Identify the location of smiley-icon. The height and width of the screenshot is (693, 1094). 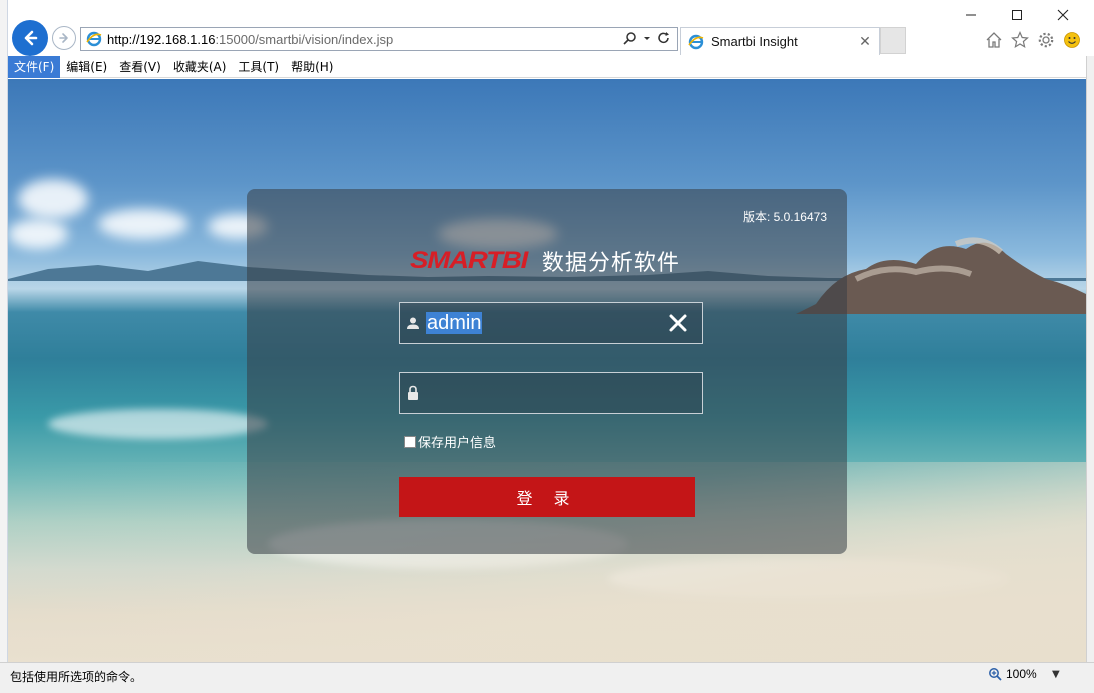
(1072, 40).